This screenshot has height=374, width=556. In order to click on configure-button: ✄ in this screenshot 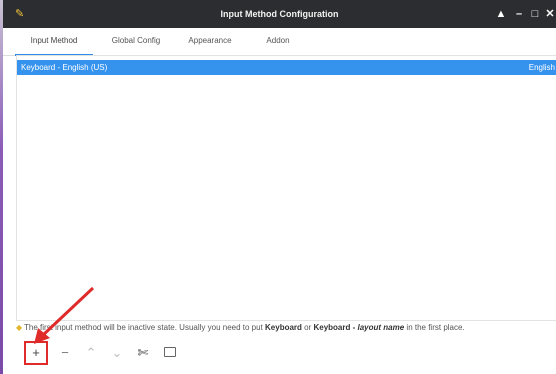, I will do `click(143, 353)`.